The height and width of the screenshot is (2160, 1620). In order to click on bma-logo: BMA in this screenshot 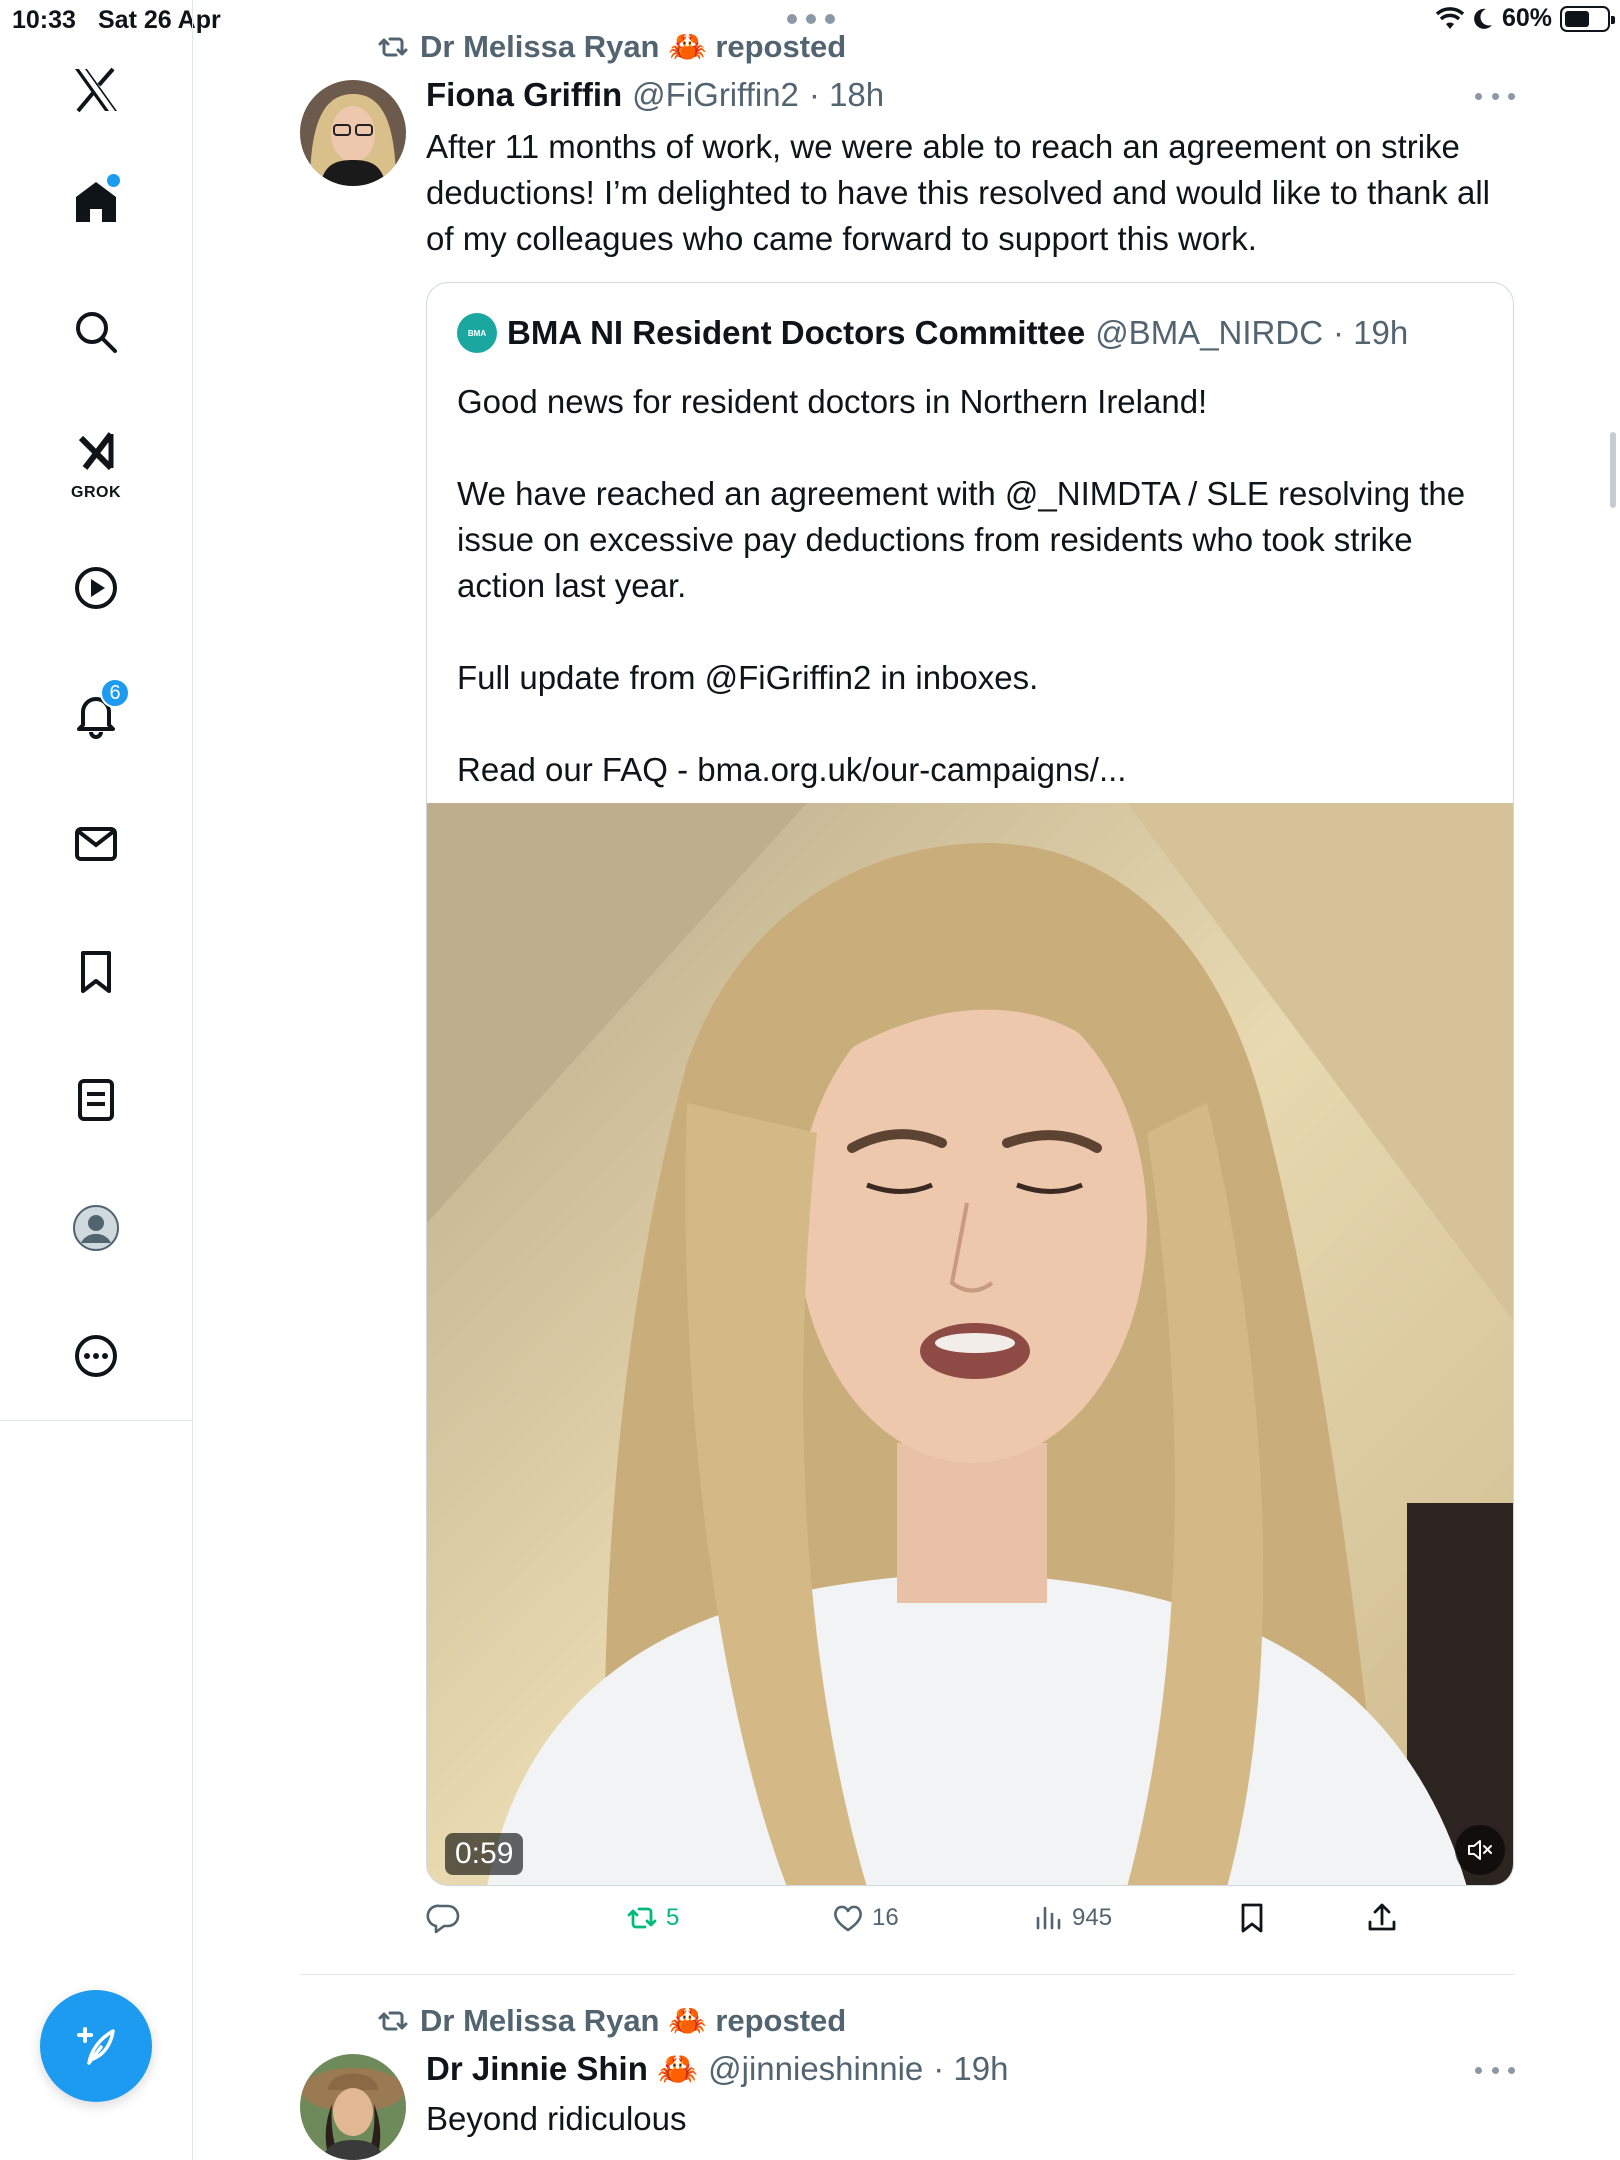, I will do `click(477, 333)`.